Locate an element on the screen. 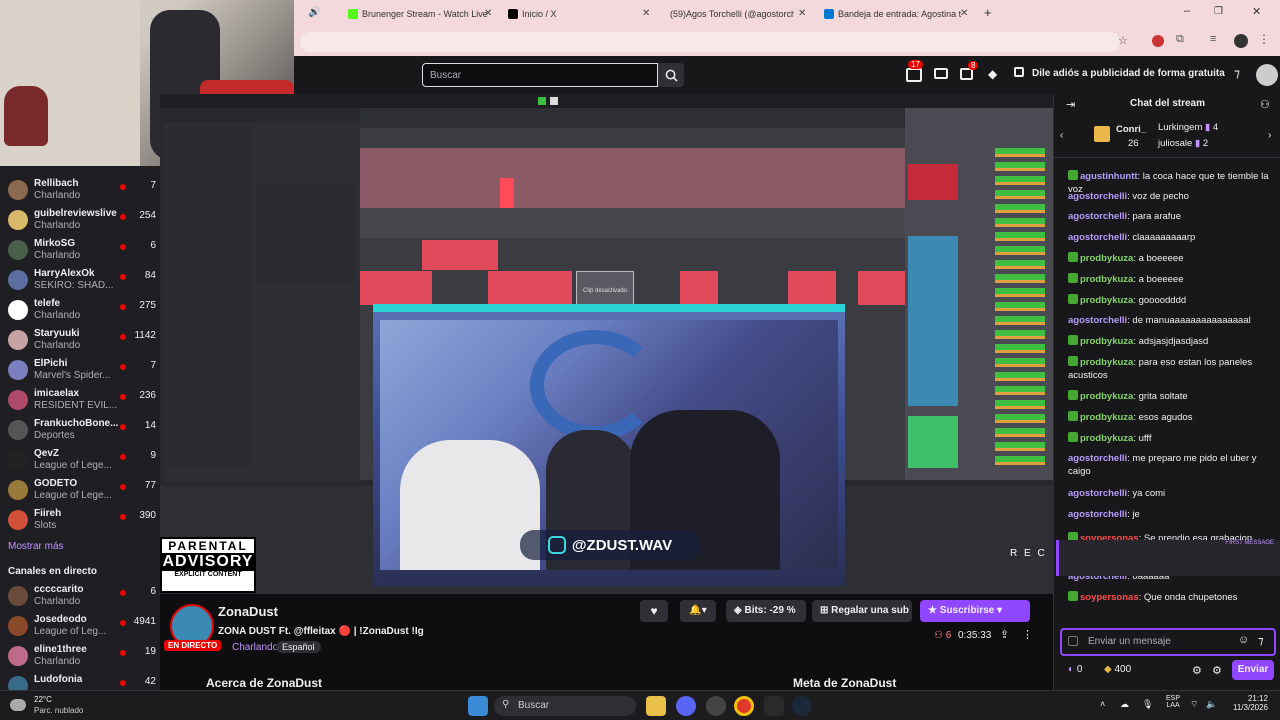 Image resolution: width=1280 pixels, height=720 pixels. browser-tab: Brunenger Stream - Watch Live is located at coordinates (423, 14).